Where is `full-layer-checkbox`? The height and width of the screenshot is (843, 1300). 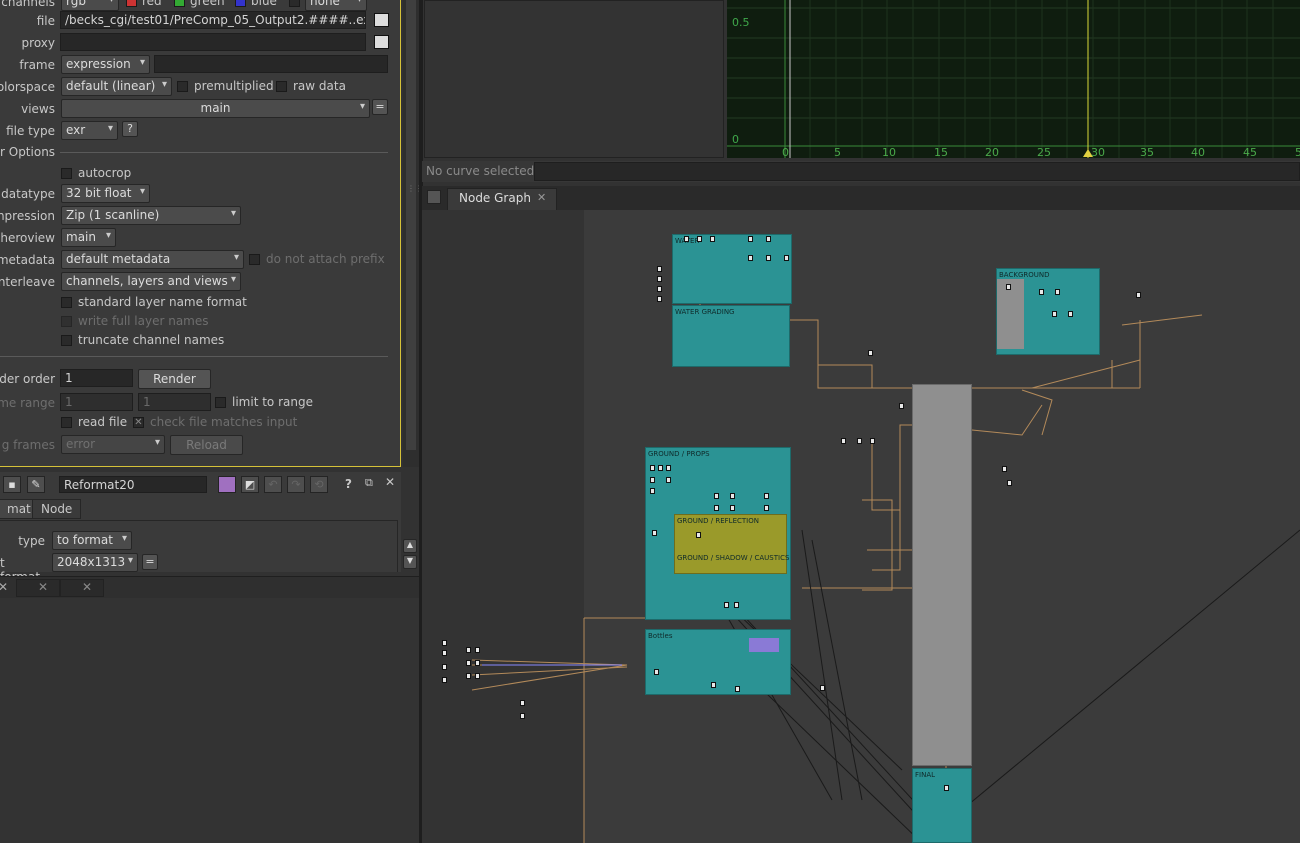
full-layer-checkbox is located at coordinates (66, 321).